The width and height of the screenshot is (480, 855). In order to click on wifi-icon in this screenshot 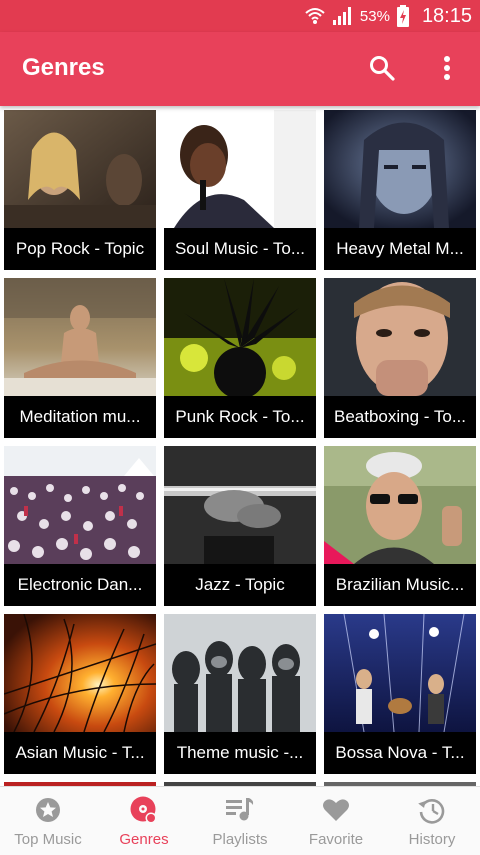, I will do `click(315, 16)`.